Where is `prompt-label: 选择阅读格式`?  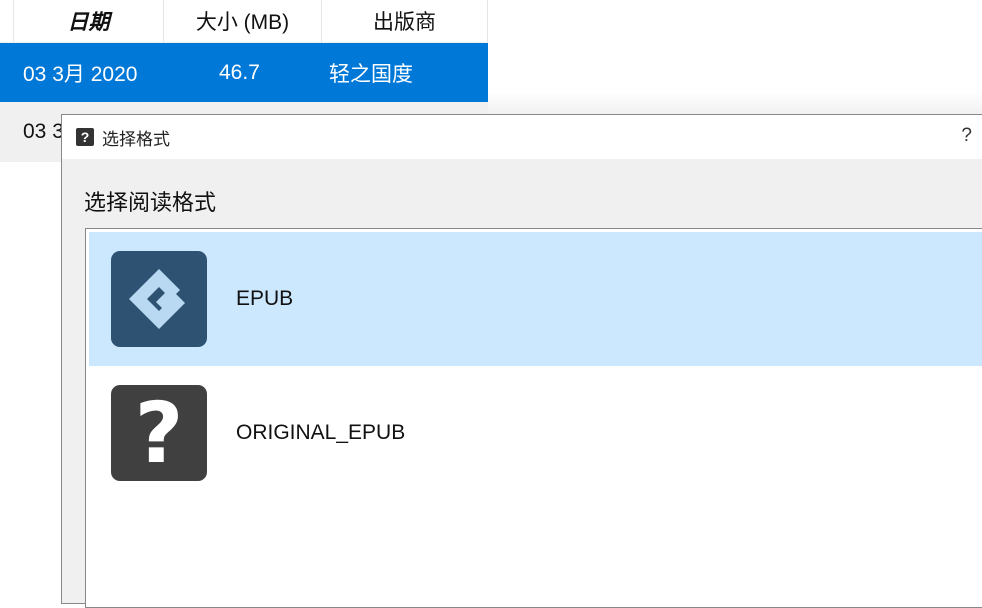
prompt-label: 选择阅读格式 is located at coordinates (150, 202).